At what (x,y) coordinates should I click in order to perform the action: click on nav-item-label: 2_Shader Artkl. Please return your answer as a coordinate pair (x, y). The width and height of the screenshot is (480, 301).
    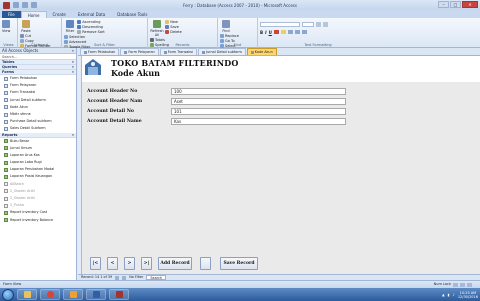
    Looking at the image, I should click on (22, 198).